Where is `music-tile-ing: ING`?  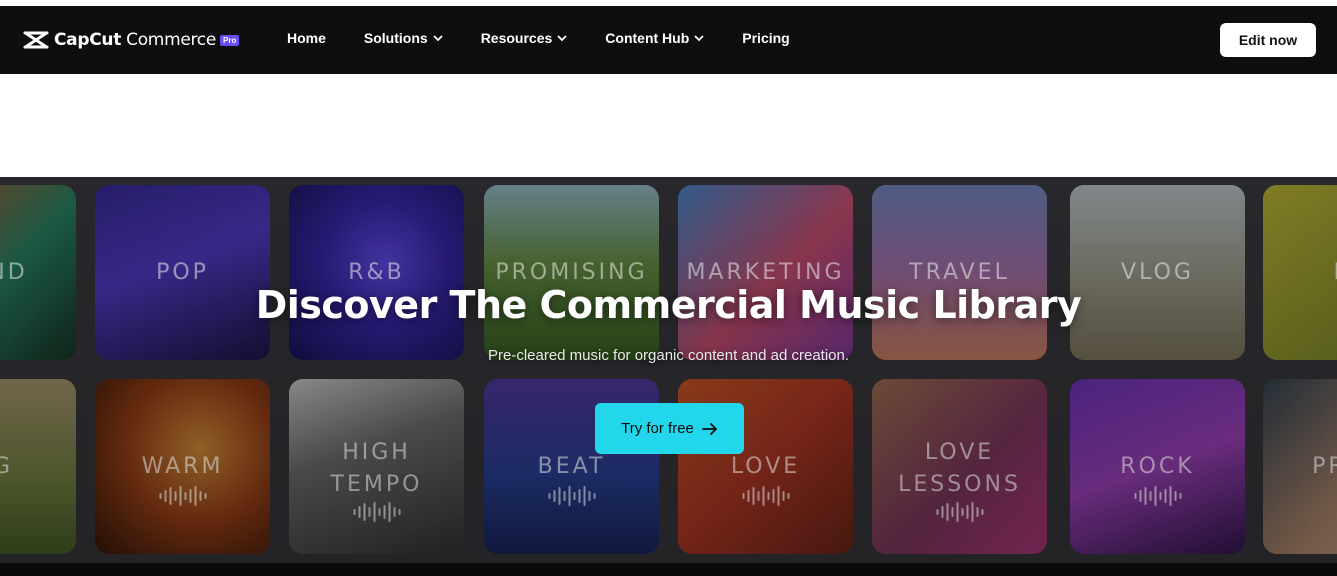 music-tile-ing: ING is located at coordinates (38, 466).